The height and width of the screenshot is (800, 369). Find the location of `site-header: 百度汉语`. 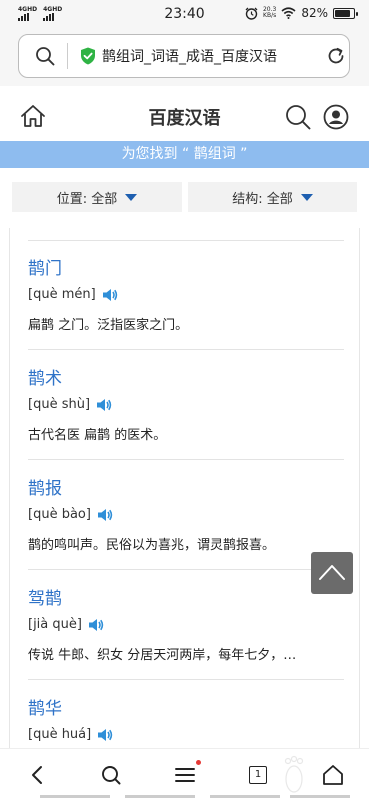

site-header: 百度汉语 is located at coordinates (184, 115).